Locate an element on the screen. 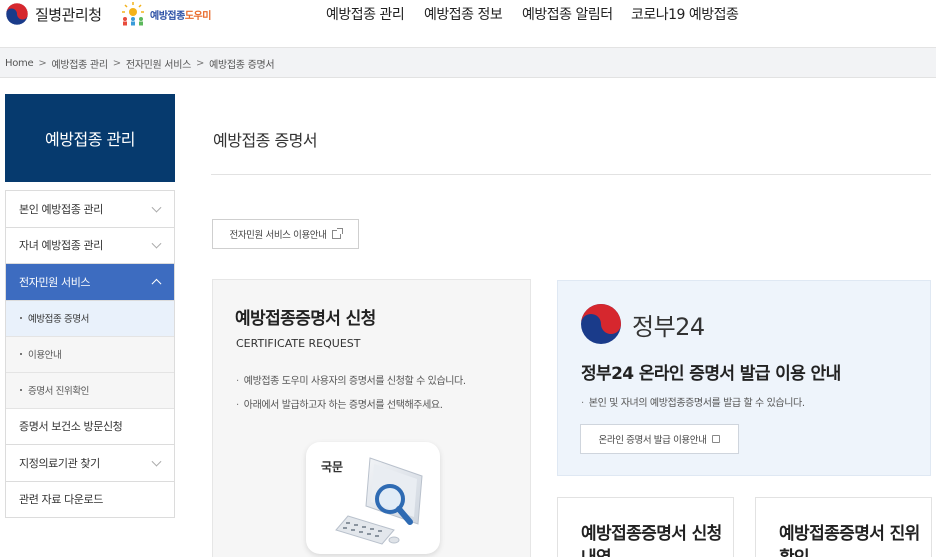 The width and height of the screenshot is (936, 557). kdca-logo: 질병관리청 is located at coordinates (53, 14).